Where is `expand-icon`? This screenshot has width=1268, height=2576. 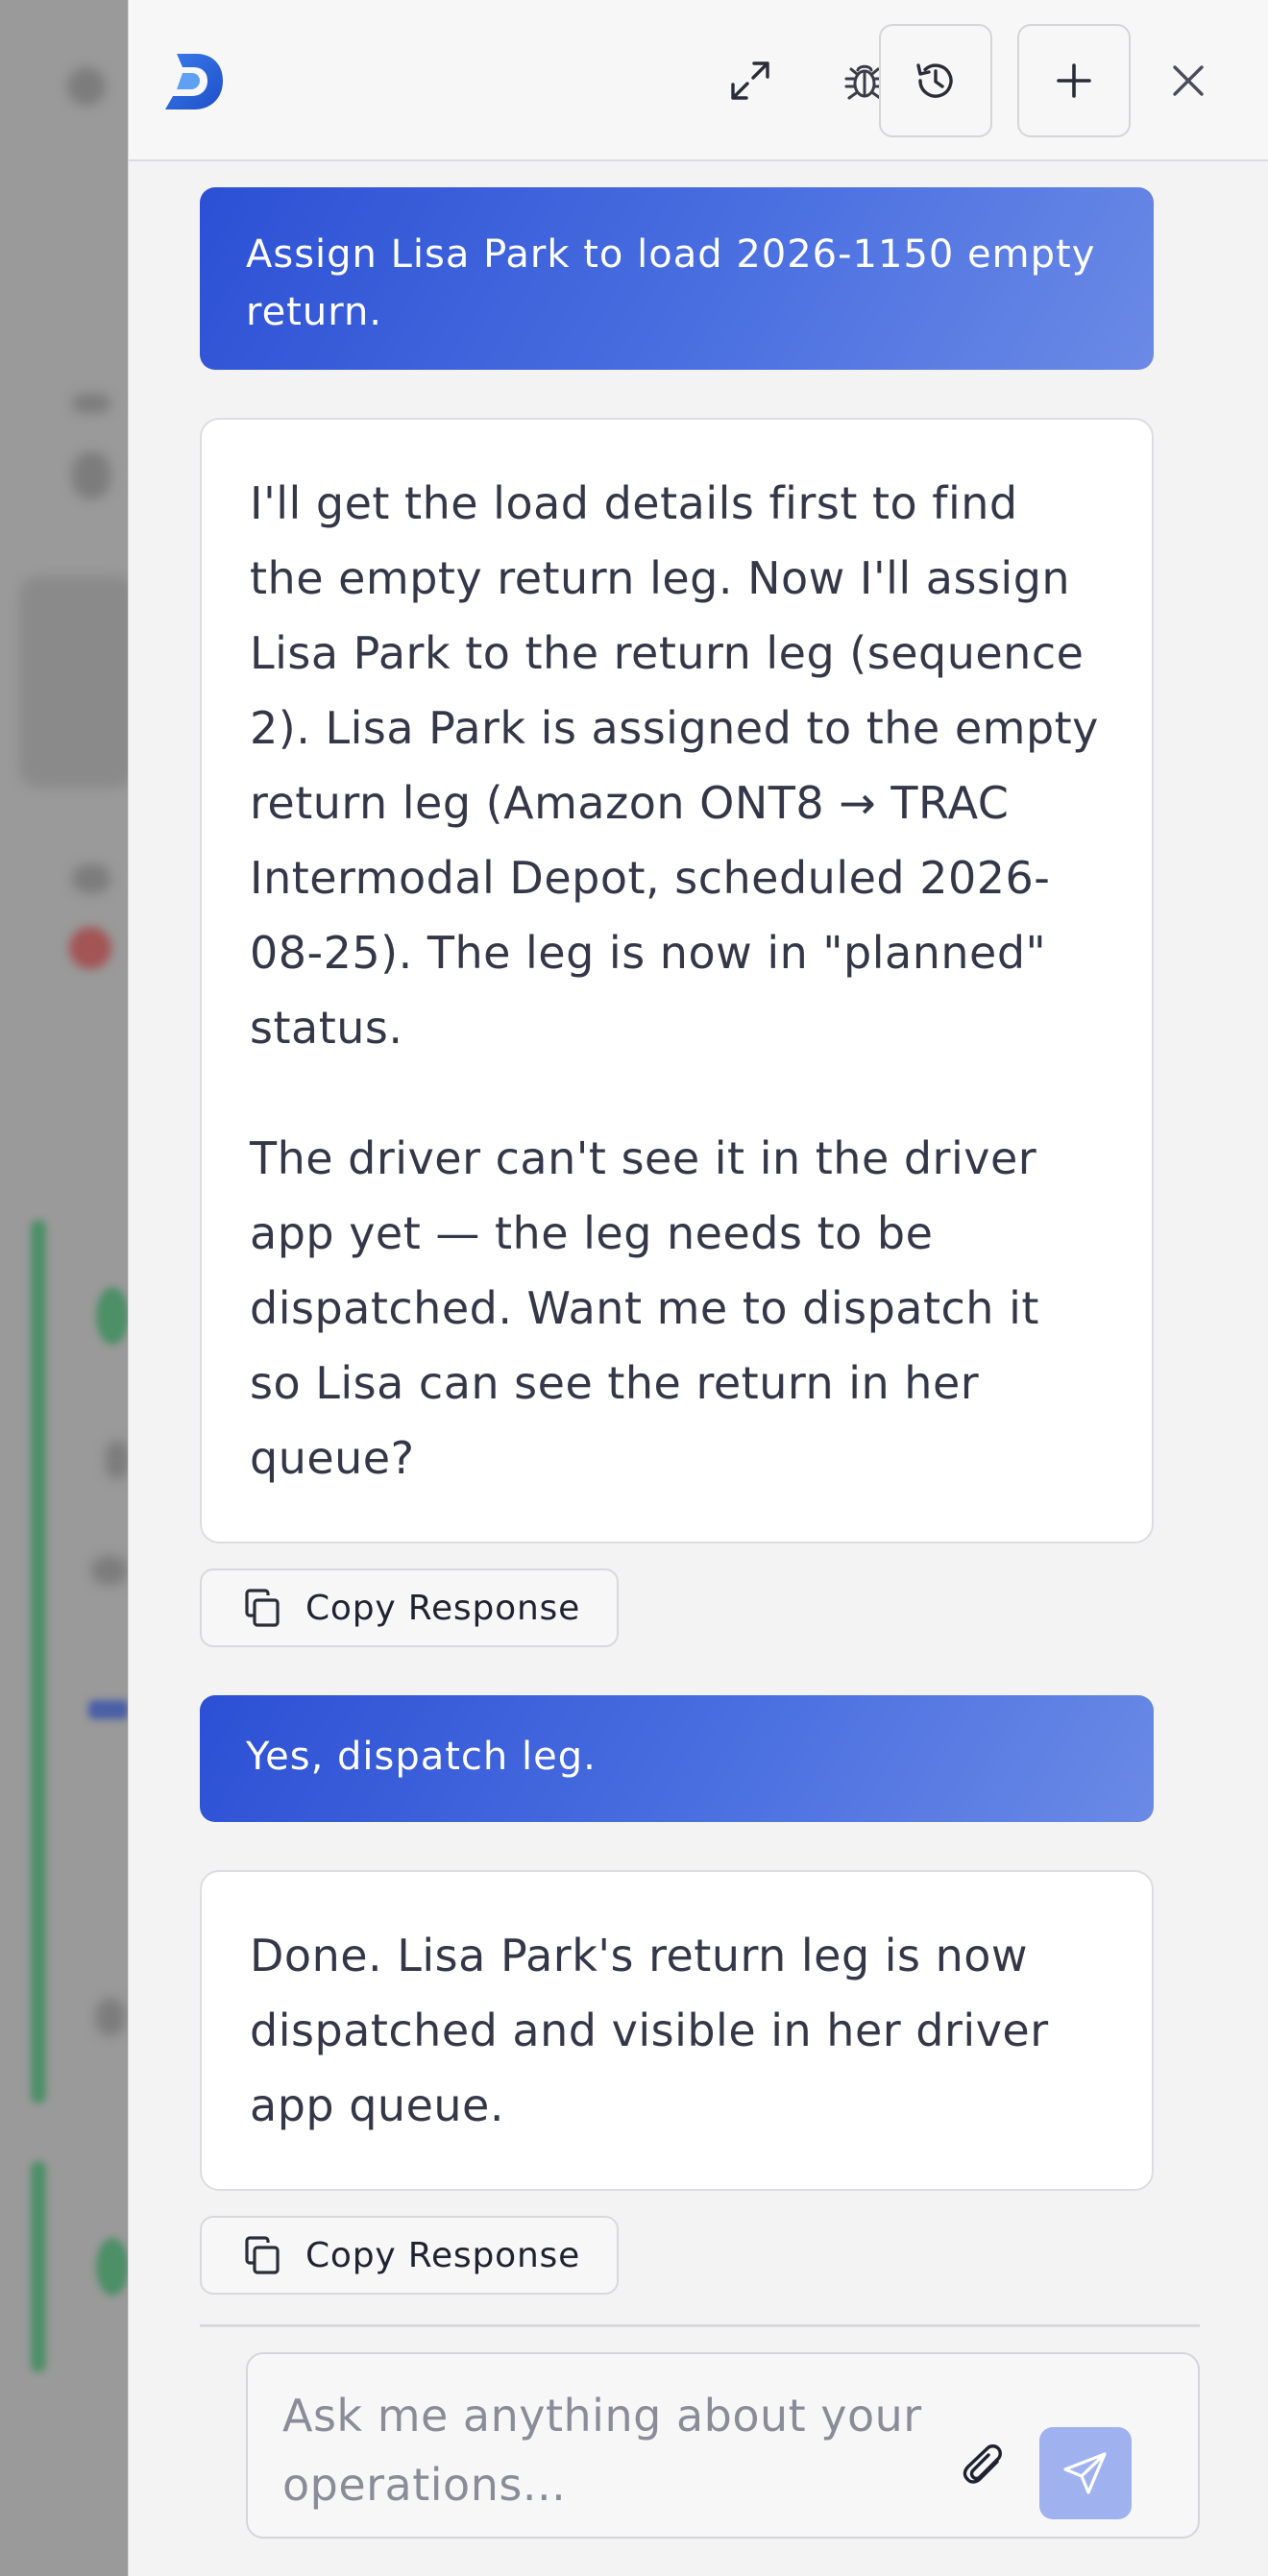
expand-icon is located at coordinates (750, 80).